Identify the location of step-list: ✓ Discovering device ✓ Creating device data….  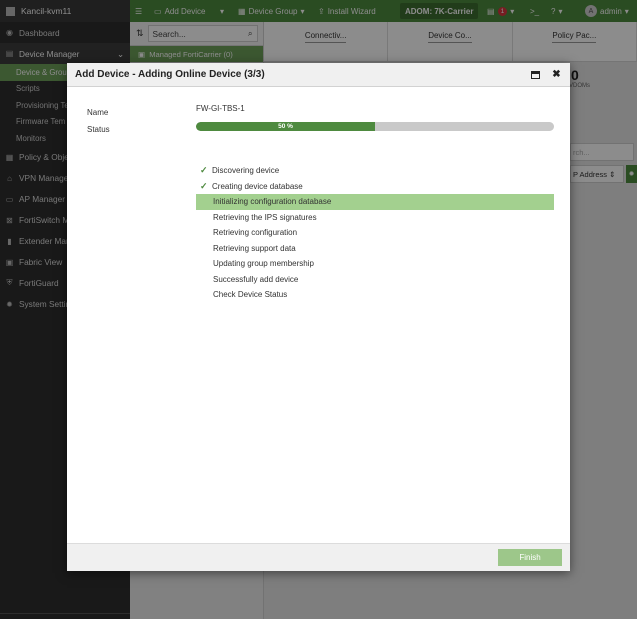
(375, 233).